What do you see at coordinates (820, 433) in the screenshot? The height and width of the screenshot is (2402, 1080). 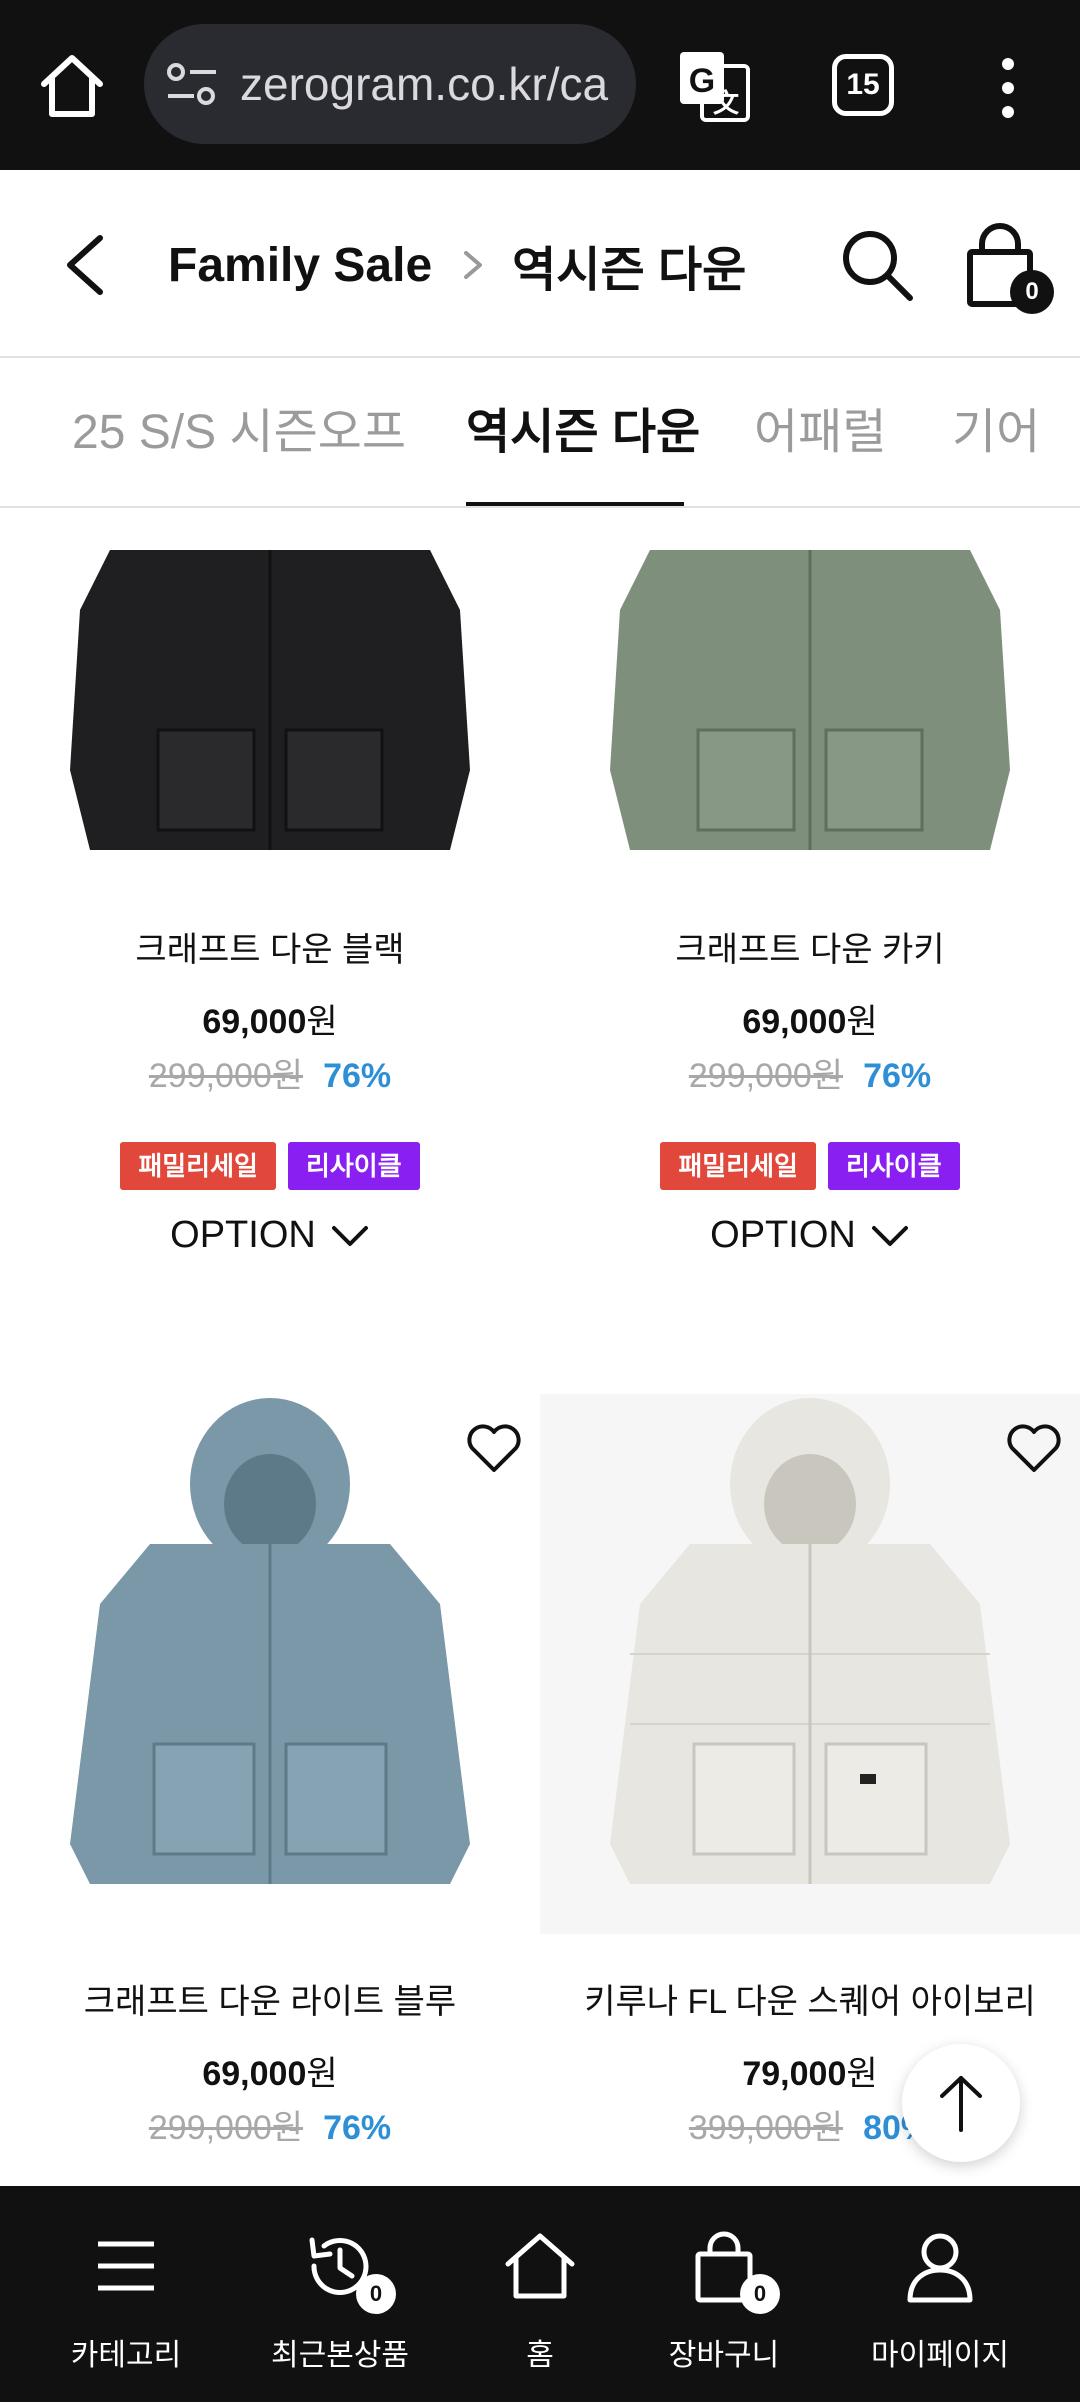 I see `tab-apparel: 어패럴` at bounding box center [820, 433].